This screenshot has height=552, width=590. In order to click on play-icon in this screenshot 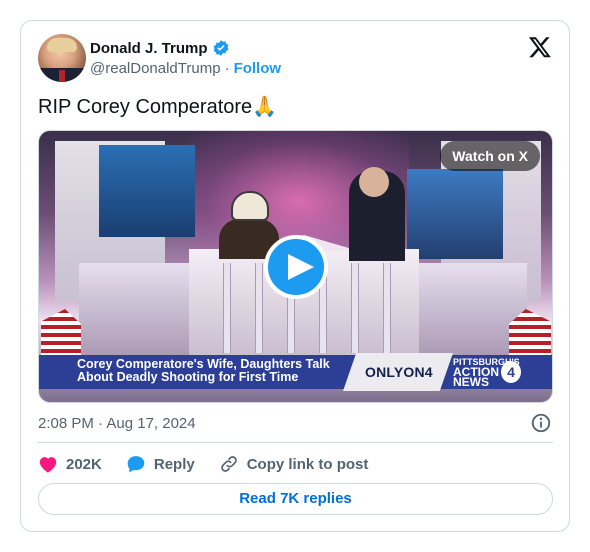, I will do `click(301, 267)`.